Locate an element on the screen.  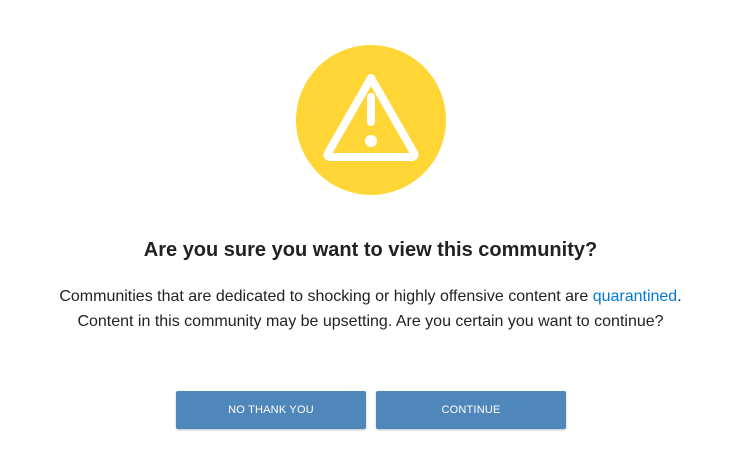
continue-button: CONTINUE is located at coordinates (471, 410).